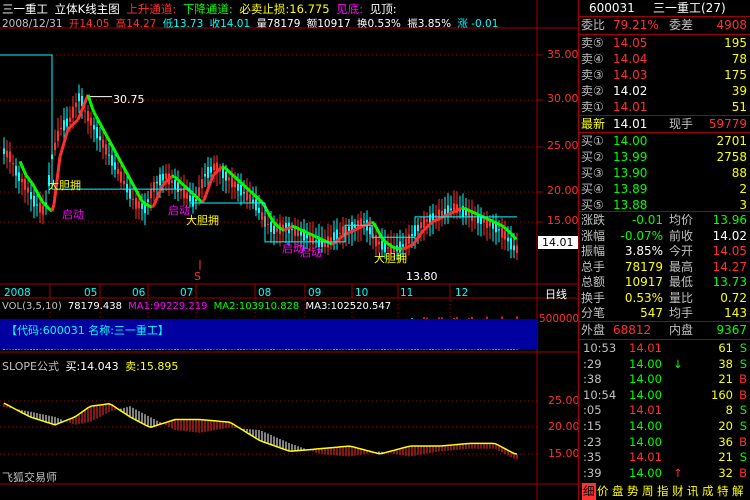 The height and width of the screenshot is (500, 750). What do you see at coordinates (630, 157) in the screenshot?
I see `buy-level-price: 13.99` at bounding box center [630, 157].